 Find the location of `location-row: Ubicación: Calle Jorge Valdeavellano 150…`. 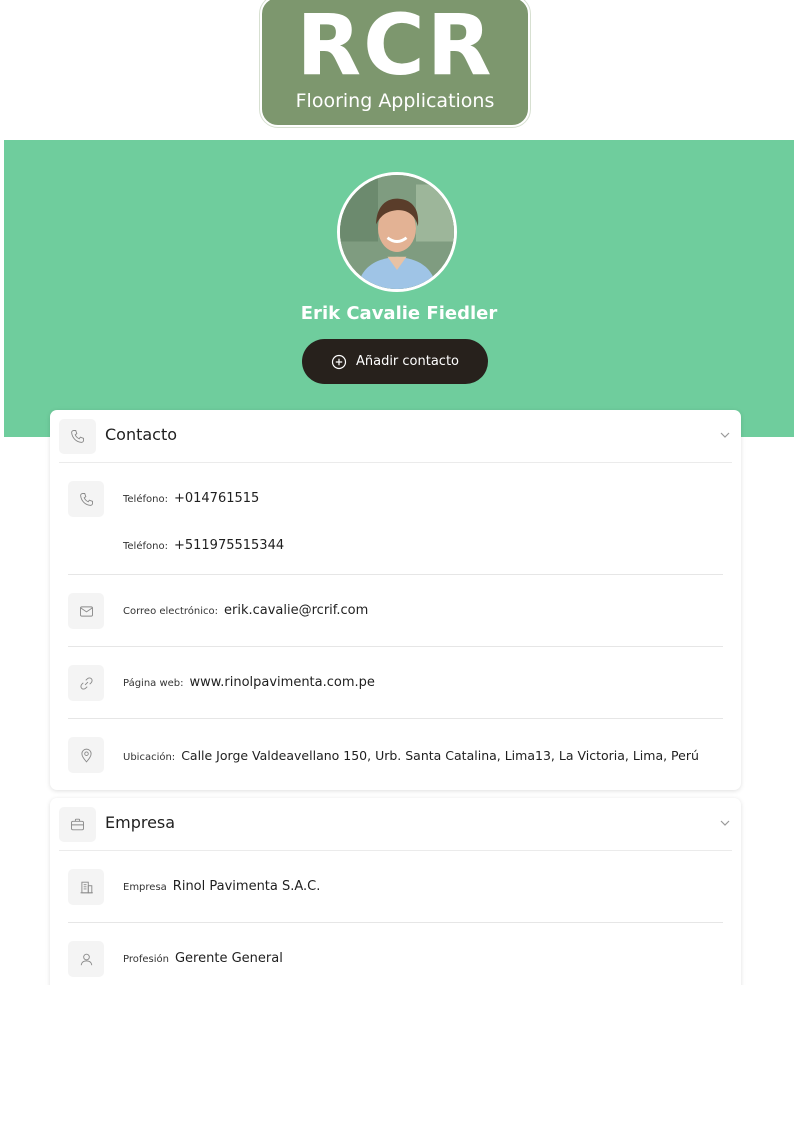

location-row: Ubicación: Calle Jorge Valdeavellano 150… is located at coordinates (395, 754).